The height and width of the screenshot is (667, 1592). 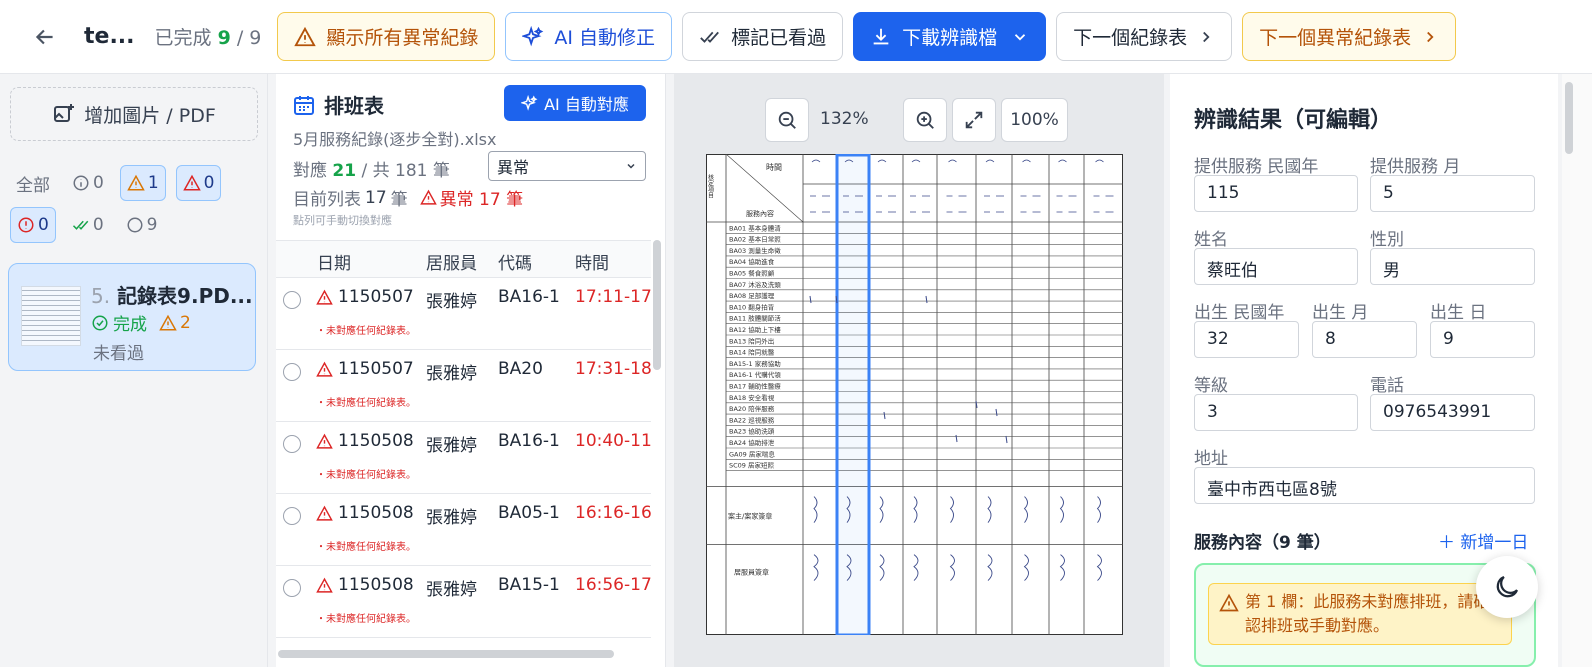 What do you see at coordinates (1507, 587) in the screenshot?
I see `theme-toggle-button` at bounding box center [1507, 587].